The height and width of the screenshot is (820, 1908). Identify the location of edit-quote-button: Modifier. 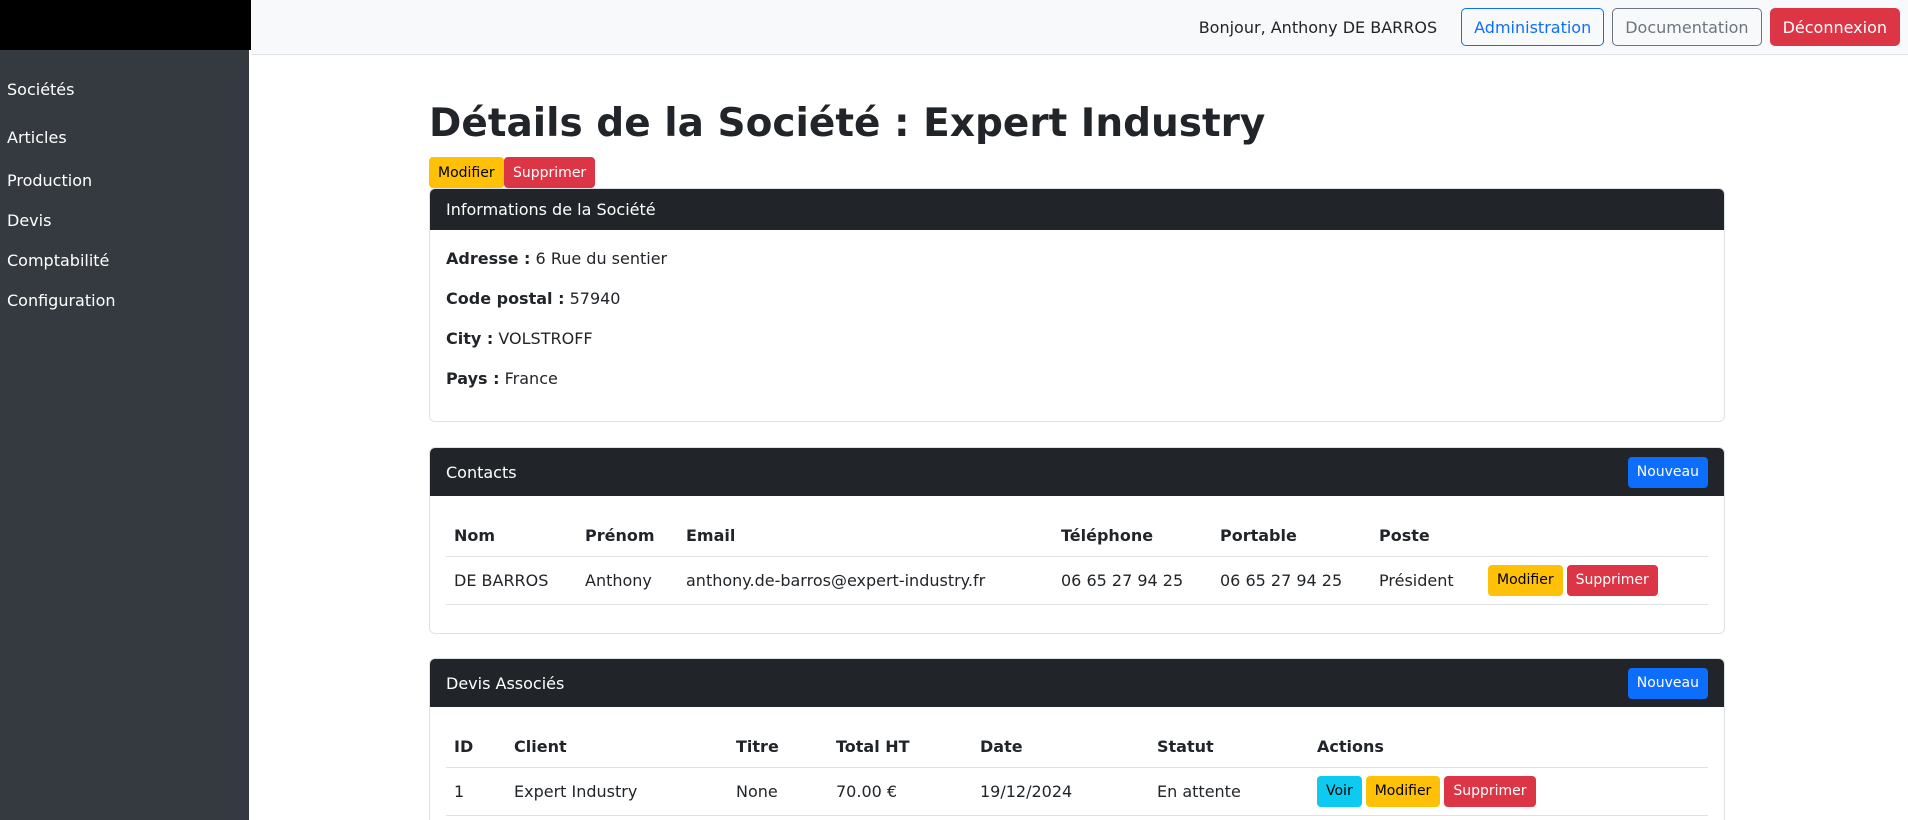
(1403, 791).